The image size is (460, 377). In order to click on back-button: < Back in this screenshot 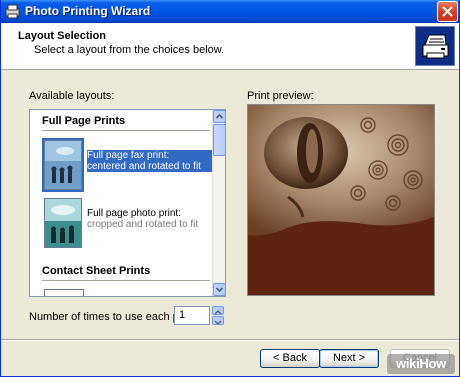, I will do `click(290, 358)`.